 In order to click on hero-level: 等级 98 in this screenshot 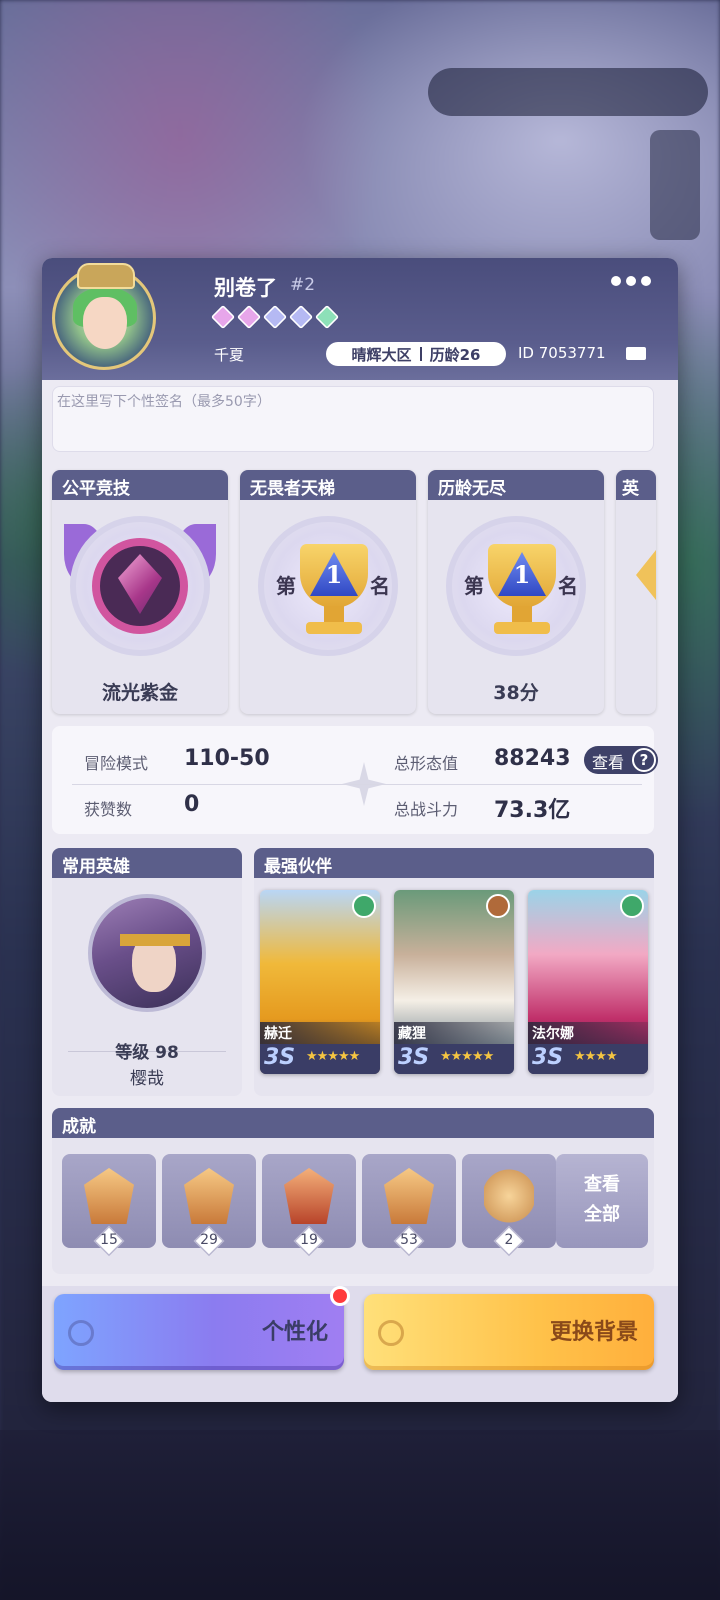, I will do `click(147, 1053)`.